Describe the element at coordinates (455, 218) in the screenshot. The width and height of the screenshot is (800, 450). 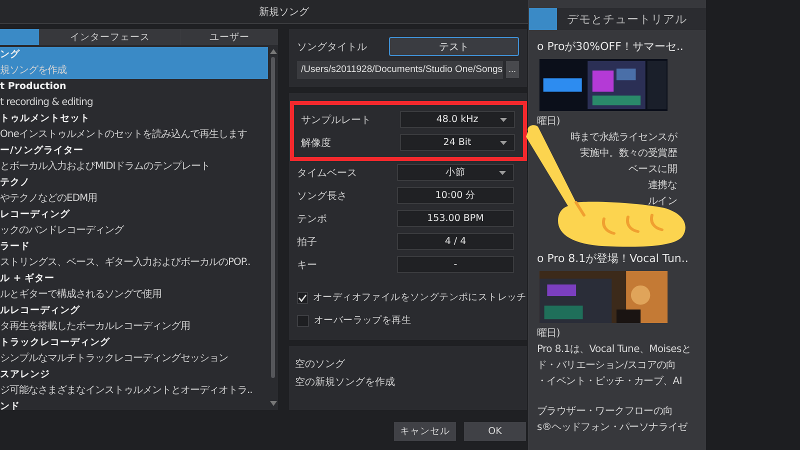
I see `input-field: 153.00 BPM` at that location.